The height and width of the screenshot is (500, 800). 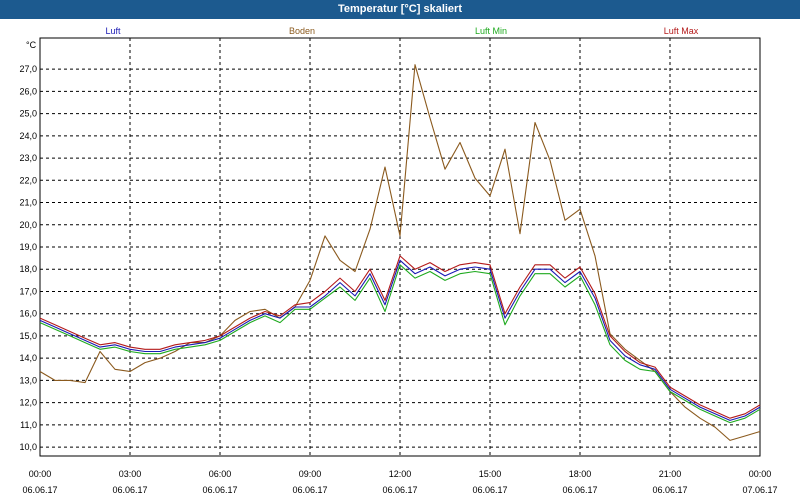 What do you see at coordinates (302, 31) in the screenshot?
I see `legend-item-boden: Boden` at bounding box center [302, 31].